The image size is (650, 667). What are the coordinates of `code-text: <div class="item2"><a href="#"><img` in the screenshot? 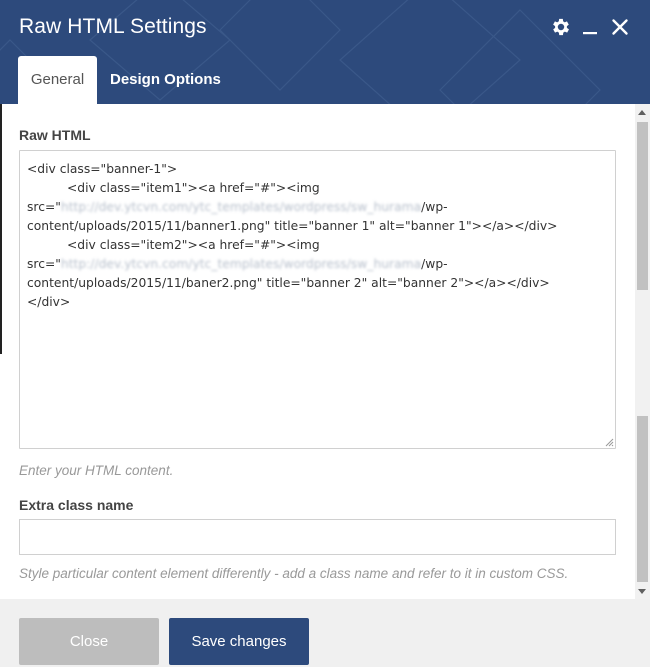 It's located at (193, 245).